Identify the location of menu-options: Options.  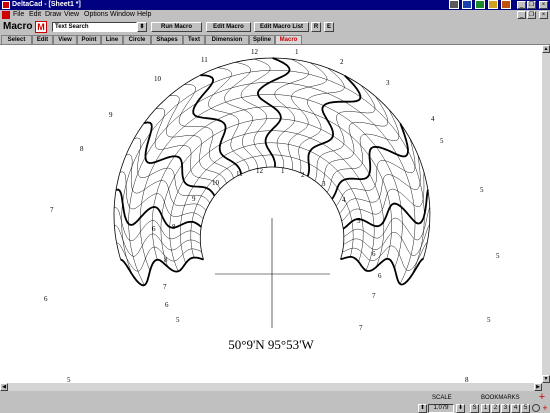
(96, 15).